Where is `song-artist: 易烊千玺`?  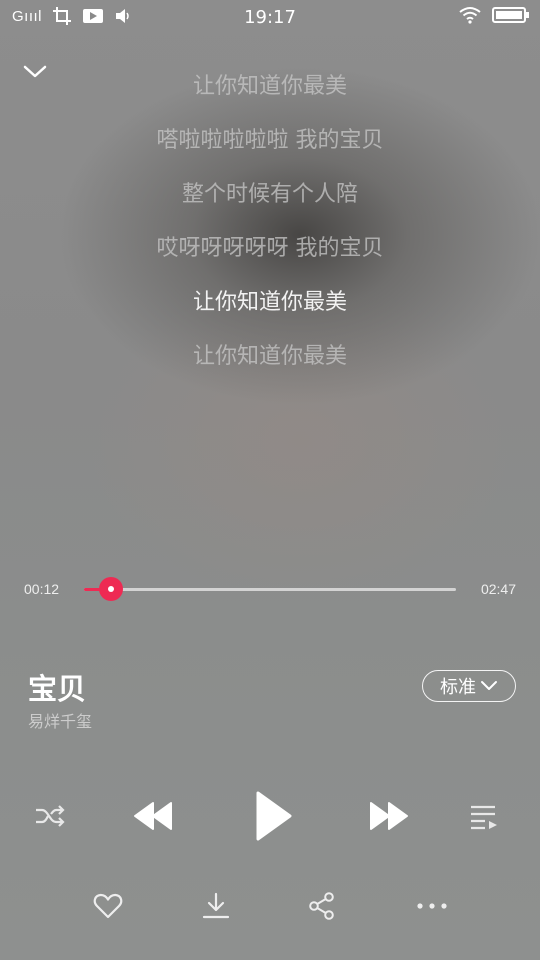
song-artist: 易烊千玺 is located at coordinates (60, 720).